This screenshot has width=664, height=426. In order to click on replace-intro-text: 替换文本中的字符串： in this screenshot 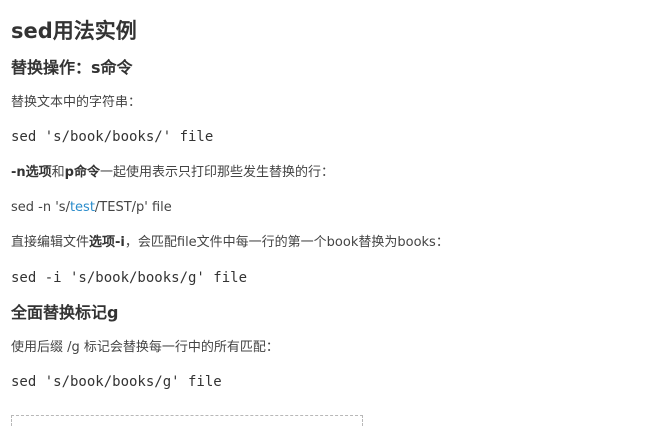, I will do `click(76, 102)`.